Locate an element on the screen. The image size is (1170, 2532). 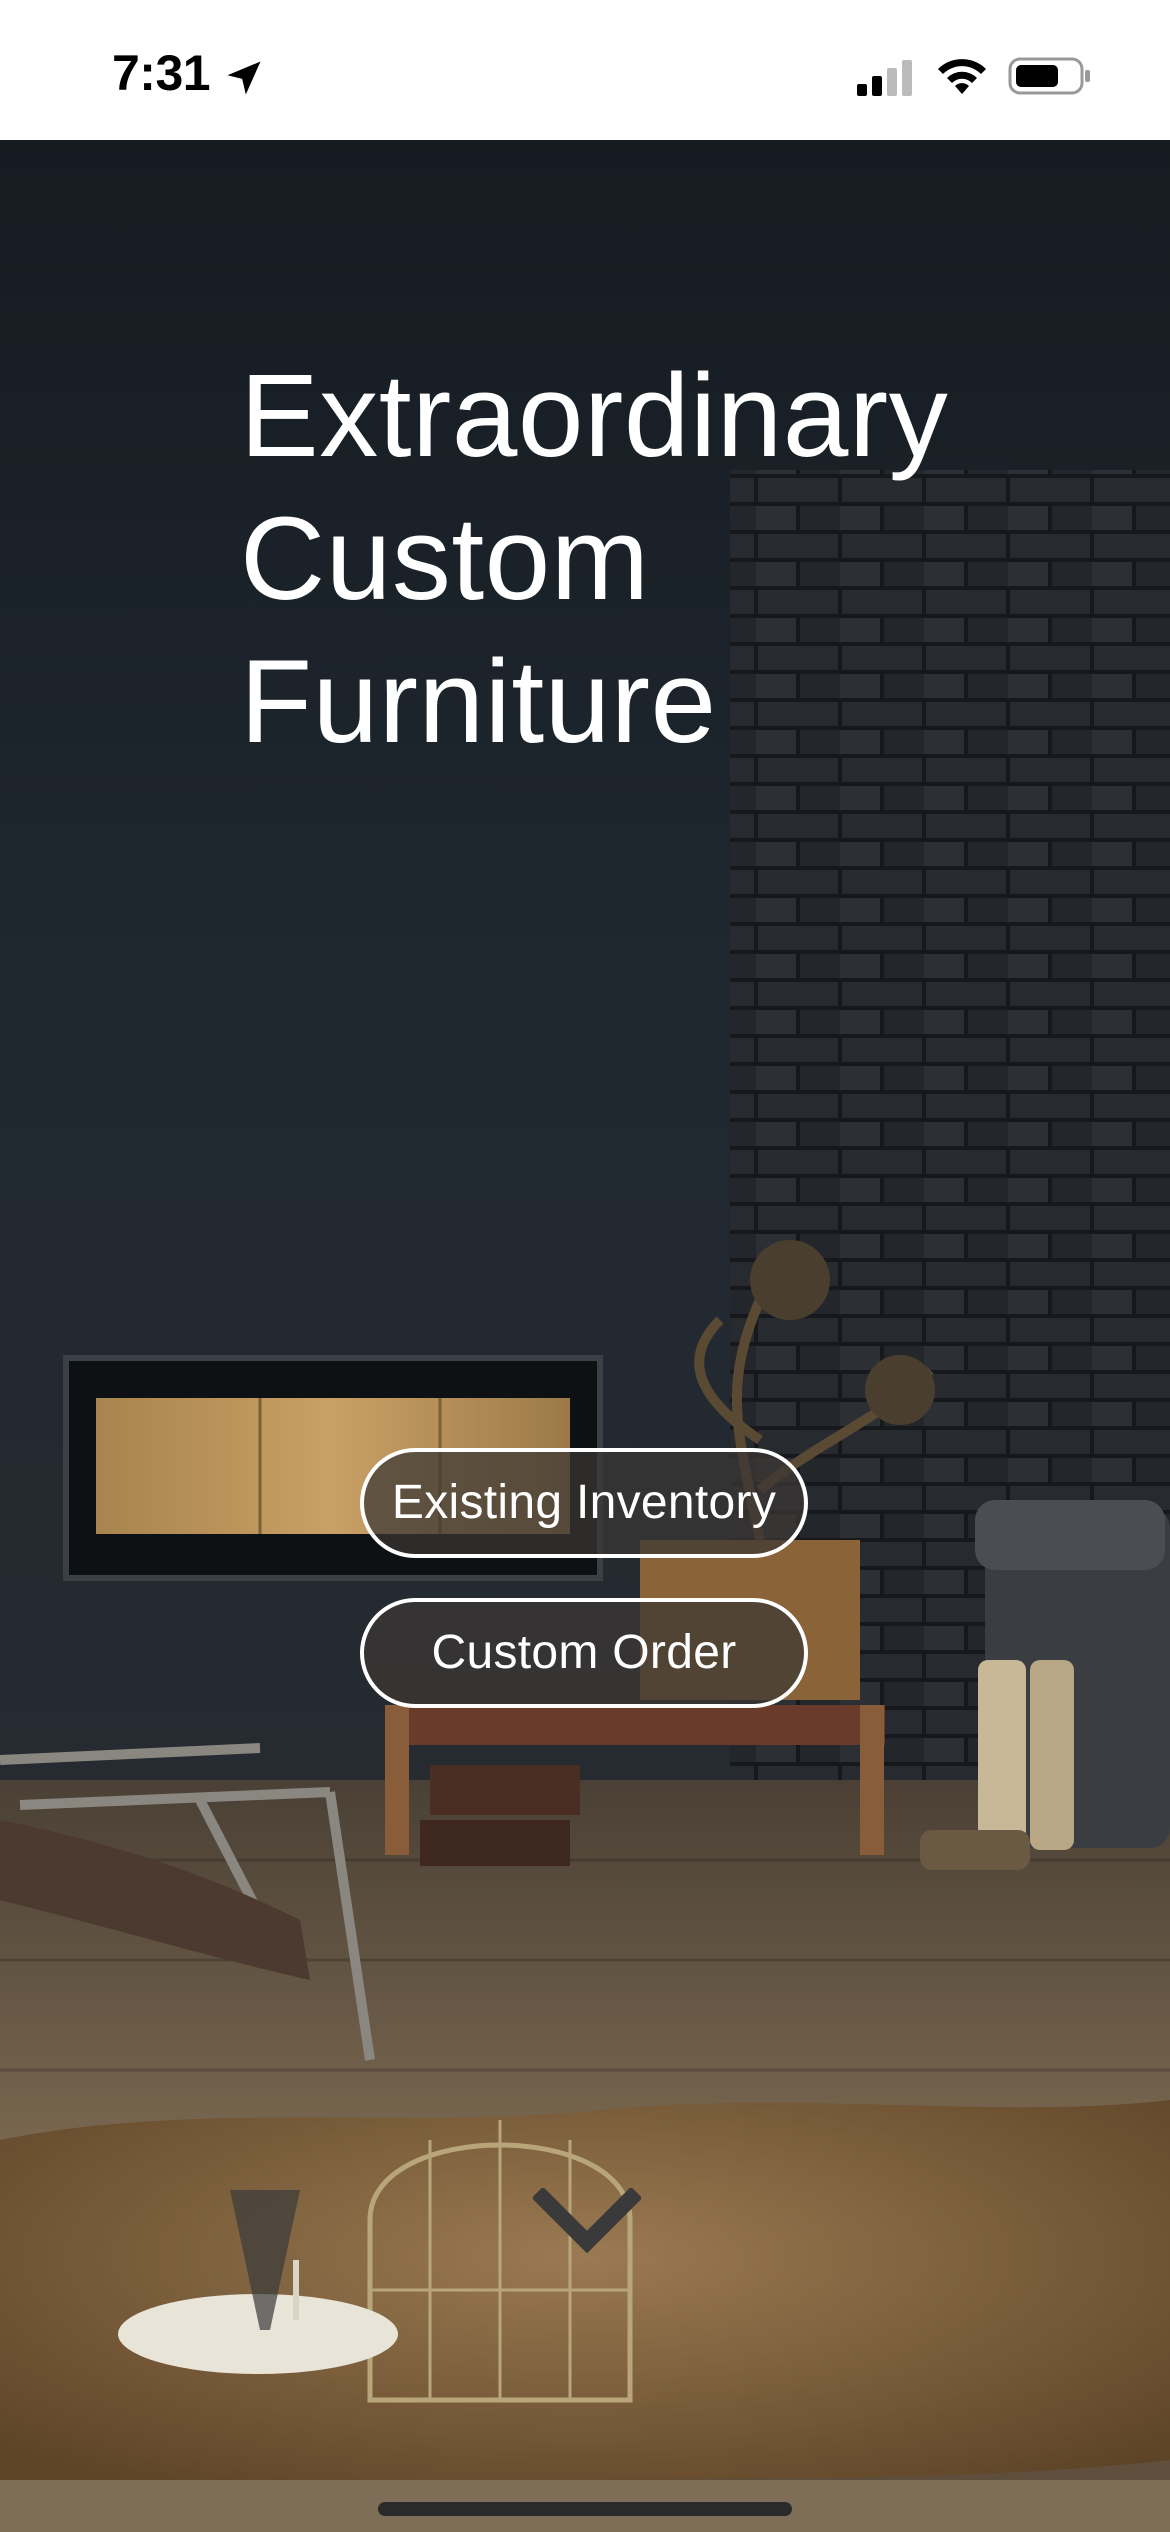
status-bar: 7:31 is located at coordinates (585, 70).